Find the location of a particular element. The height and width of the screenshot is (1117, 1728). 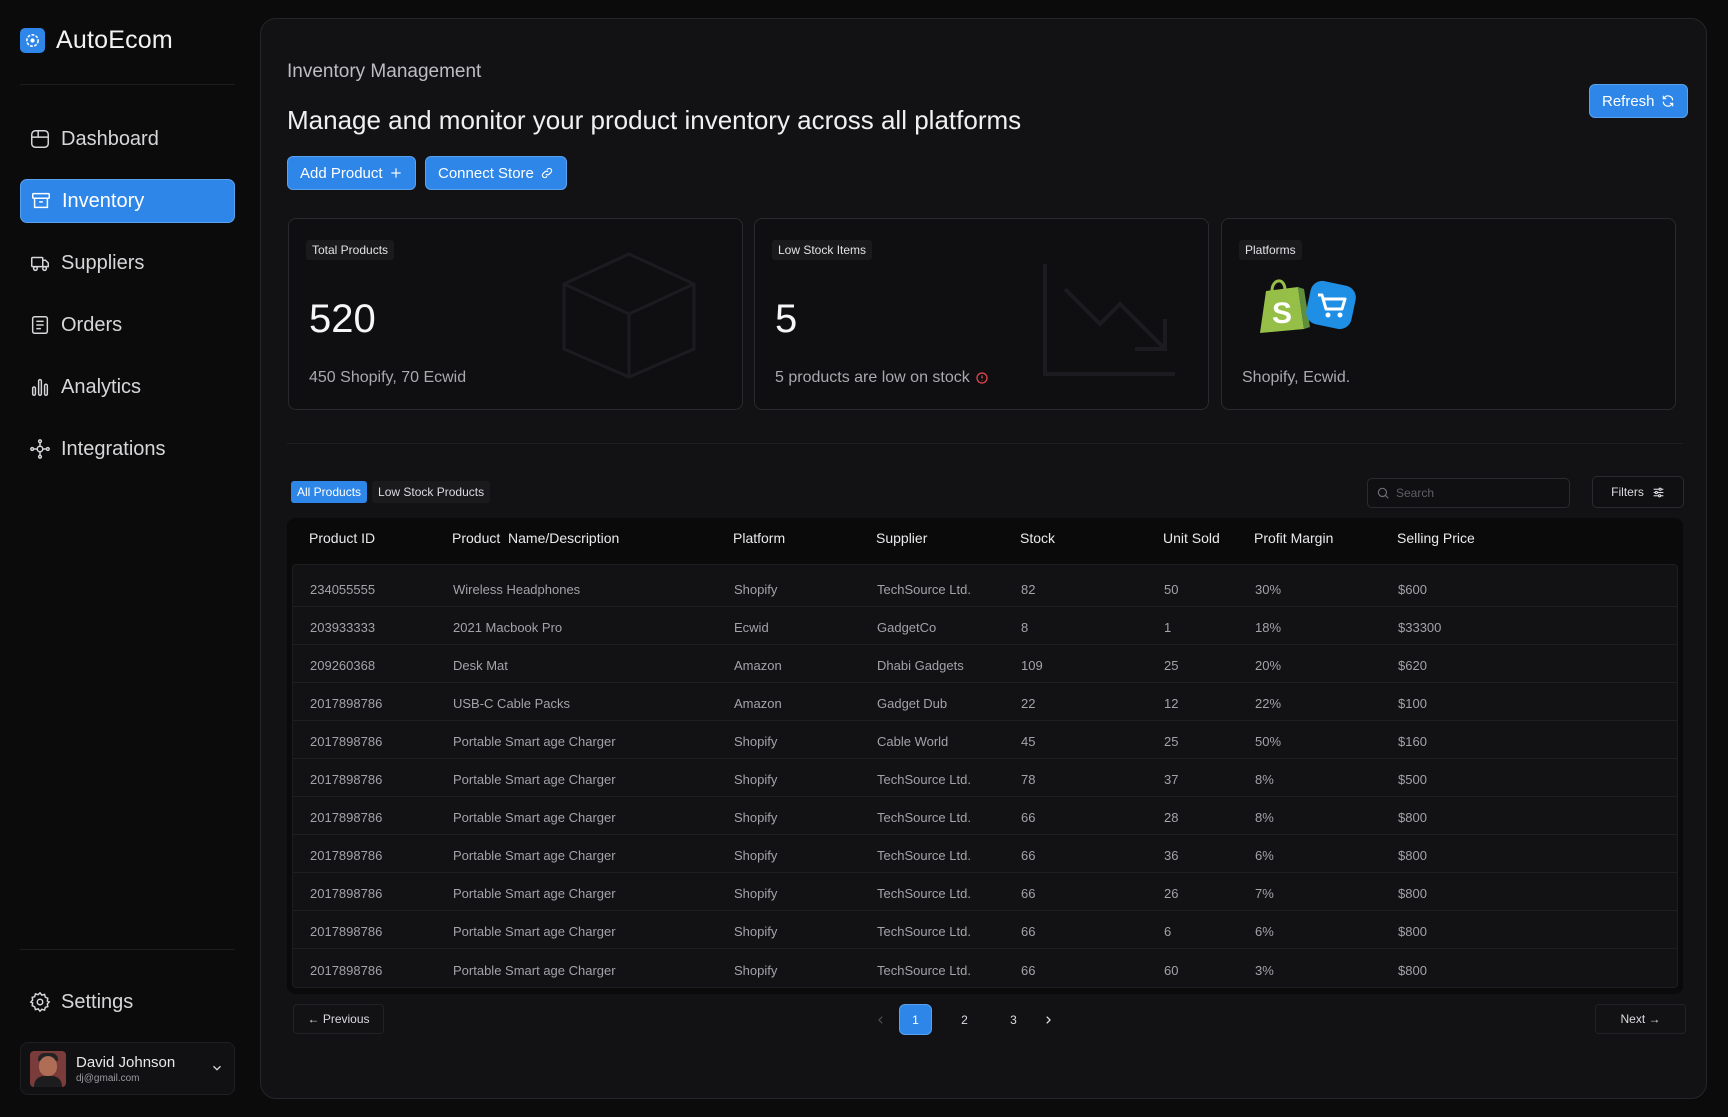

warning-icon is located at coordinates (982, 378).